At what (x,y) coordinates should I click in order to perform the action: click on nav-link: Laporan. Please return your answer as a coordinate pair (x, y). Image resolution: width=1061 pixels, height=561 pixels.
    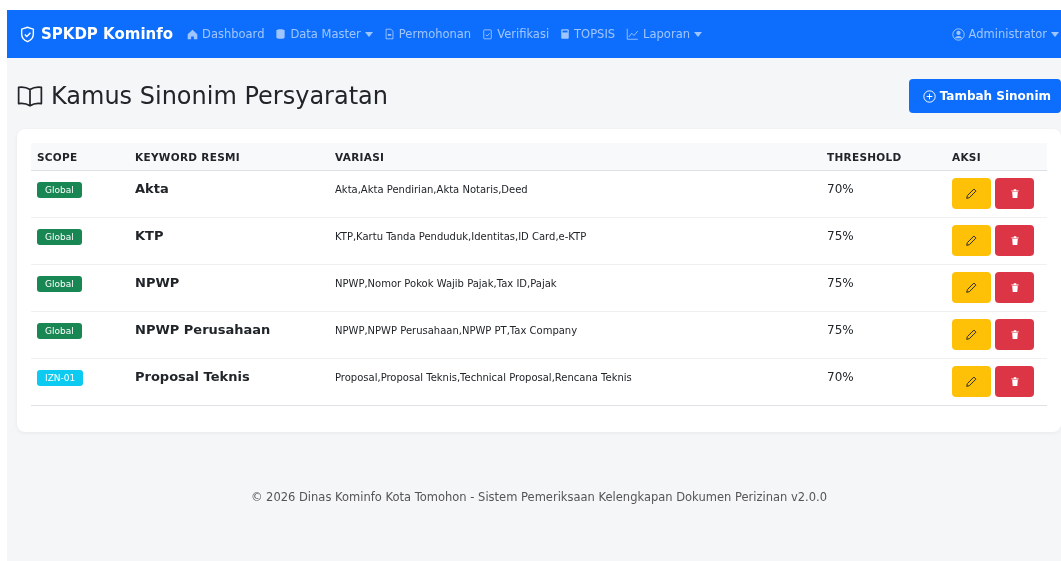
    Looking at the image, I should click on (664, 34).